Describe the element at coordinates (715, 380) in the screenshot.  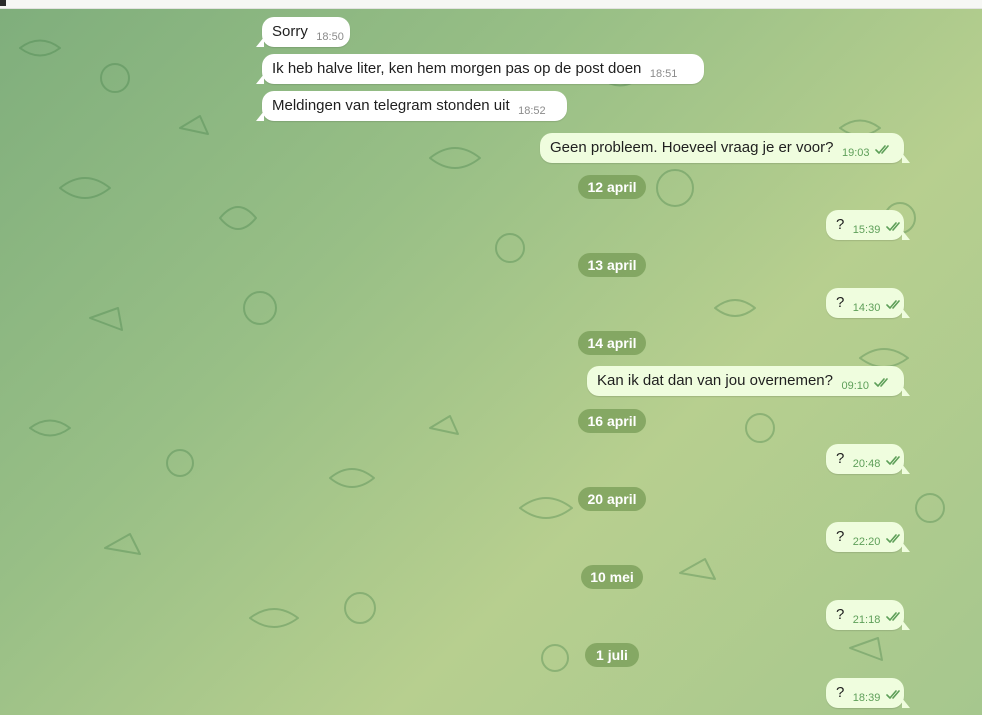
I see `message-text: Kan ik dat dan van jou overnemen?` at that location.